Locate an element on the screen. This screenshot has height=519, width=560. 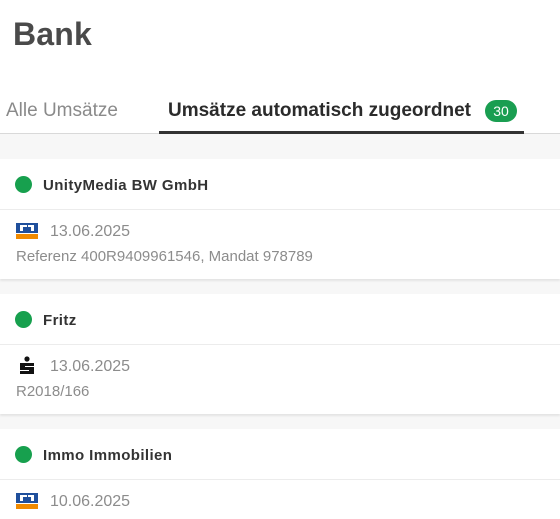
tab-automatisch-zugeordnet: Umsätze automatisch zugeordnet is located at coordinates (319, 111).